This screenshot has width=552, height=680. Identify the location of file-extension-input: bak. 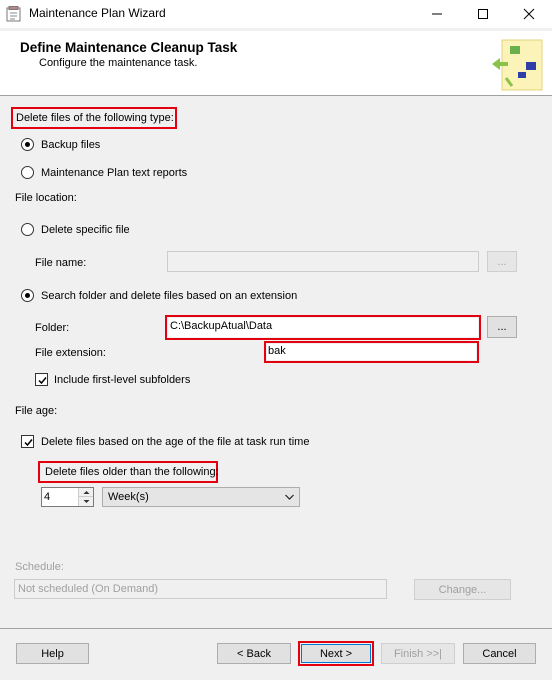
(371, 352).